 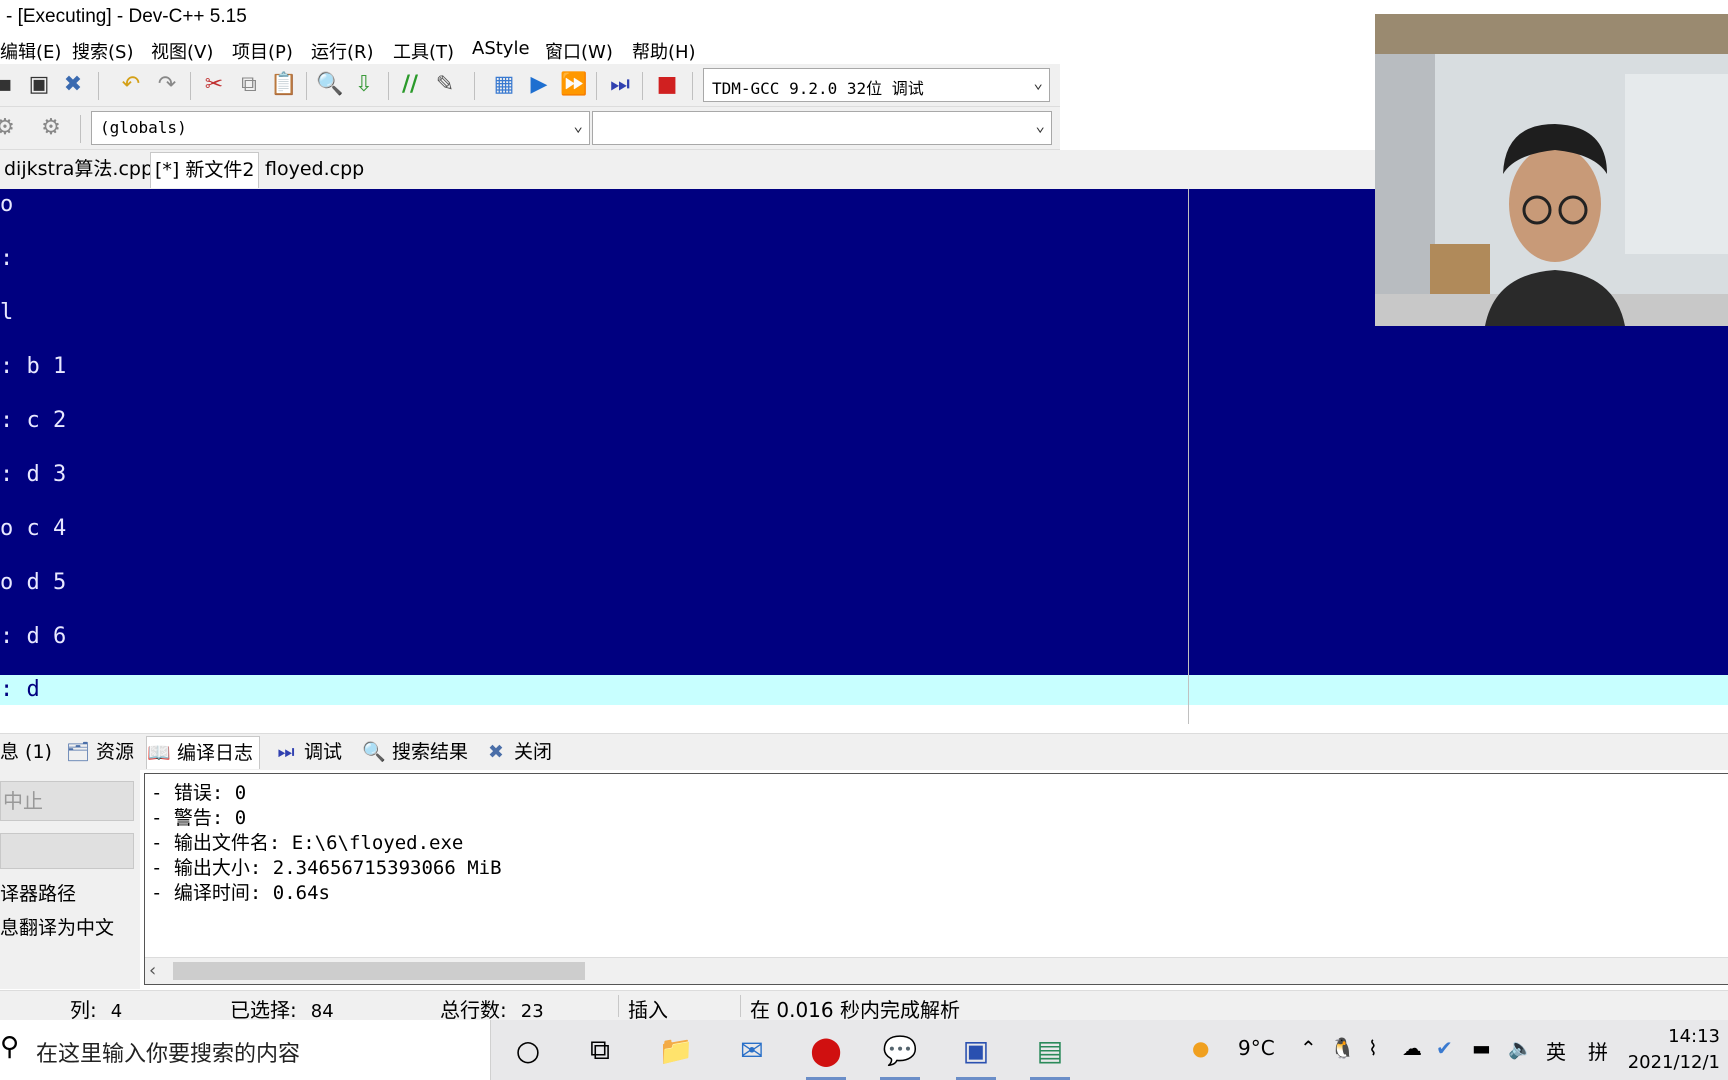 What do you see at coordinates (1520, 1048) in the screenshot?
I see `volume-icon: 🔈` at bounding box center [1520, 1048].